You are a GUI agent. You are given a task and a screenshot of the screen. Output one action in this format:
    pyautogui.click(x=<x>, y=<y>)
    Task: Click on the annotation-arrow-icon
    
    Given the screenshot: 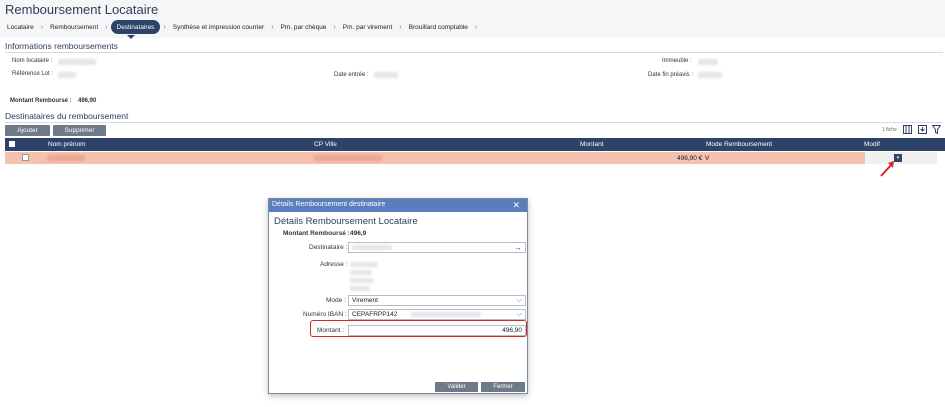 What is the action you would take?
    pyautogui.click(x=887, y=169)
    